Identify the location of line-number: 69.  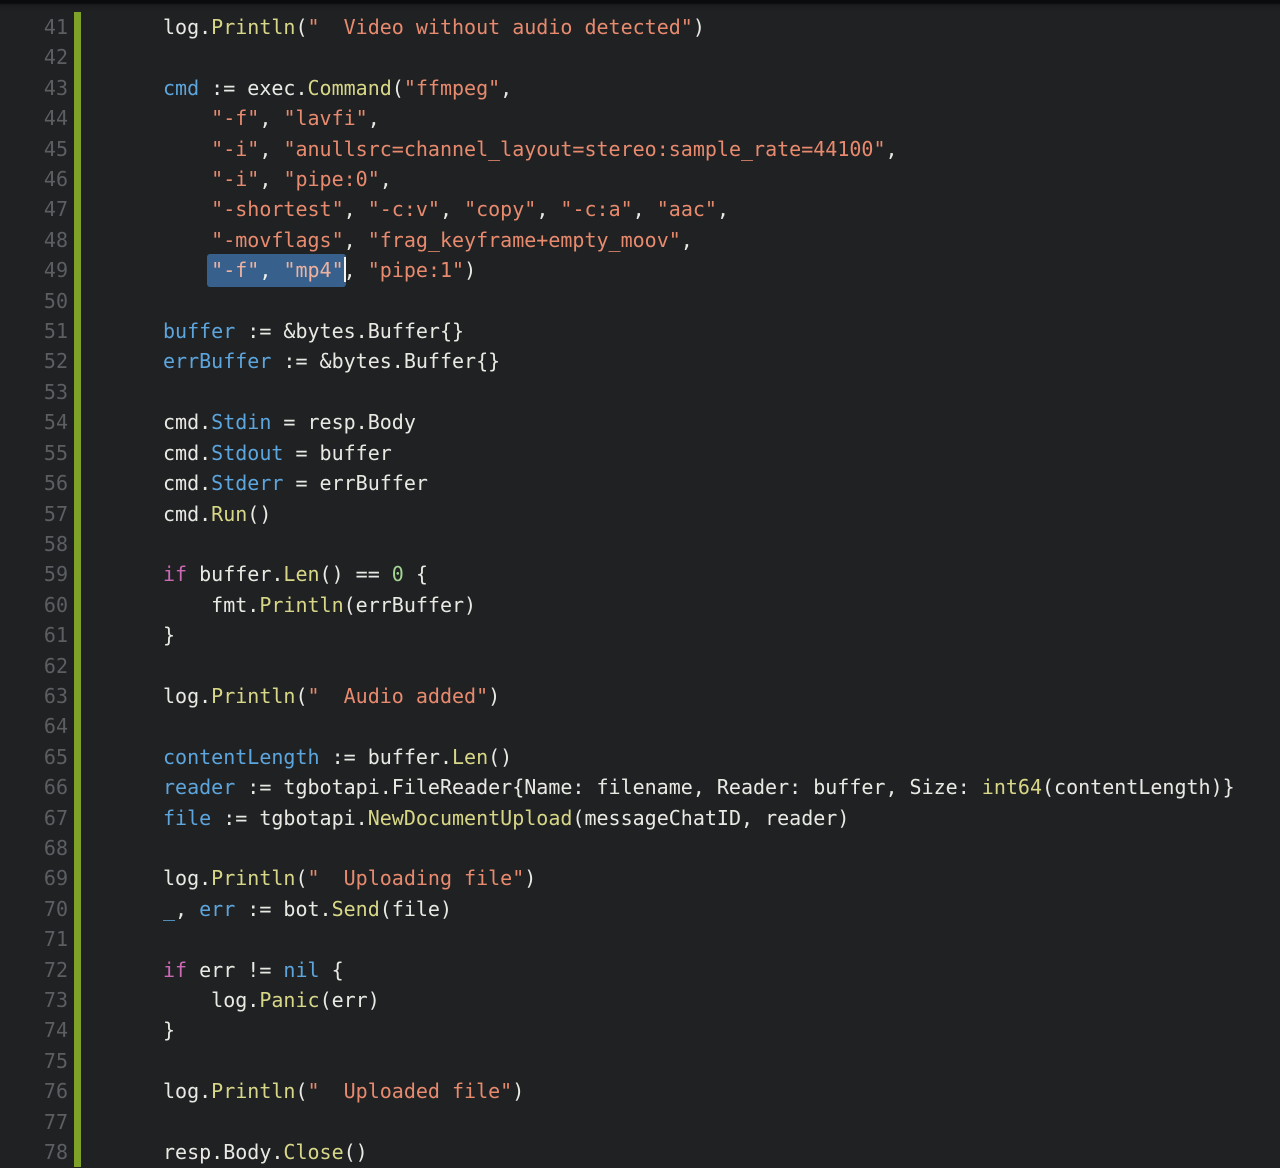
(34, 878).